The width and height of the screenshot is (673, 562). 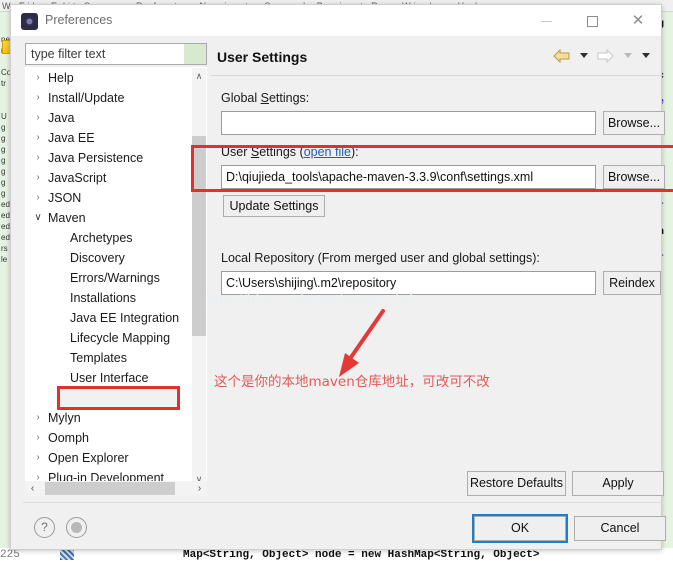 I want to click on tree-item-javascript: › JavaScript, so click(x=116, y=178).